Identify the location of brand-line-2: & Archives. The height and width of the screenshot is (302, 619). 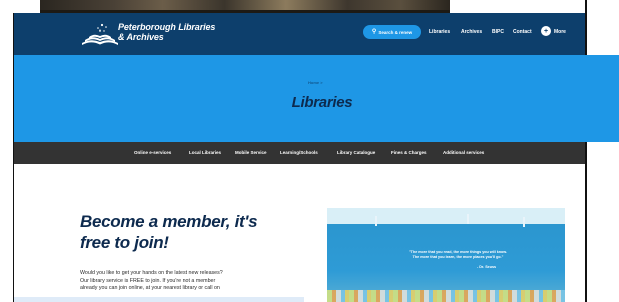
(141, 37).